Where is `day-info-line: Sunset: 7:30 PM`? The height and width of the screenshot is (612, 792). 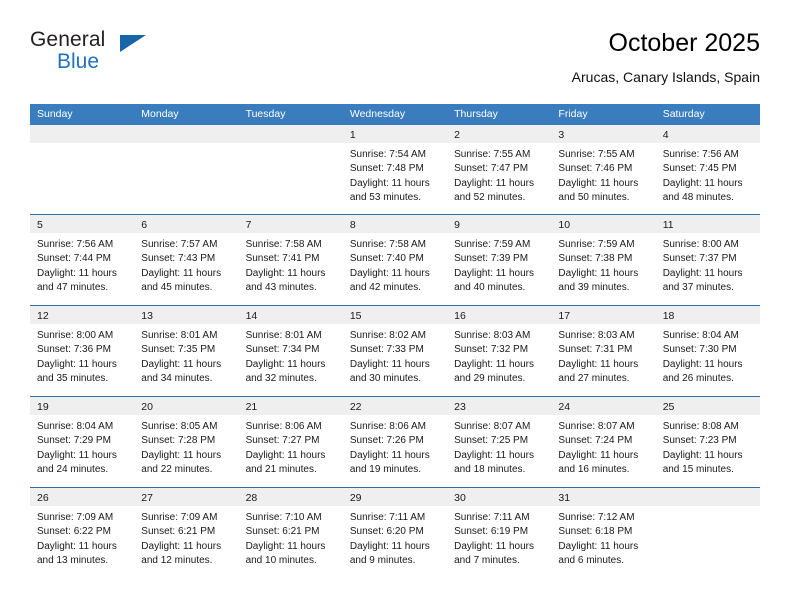 day-info-line: Sunset: 7:30 PM is located at coordinates (699, 350).